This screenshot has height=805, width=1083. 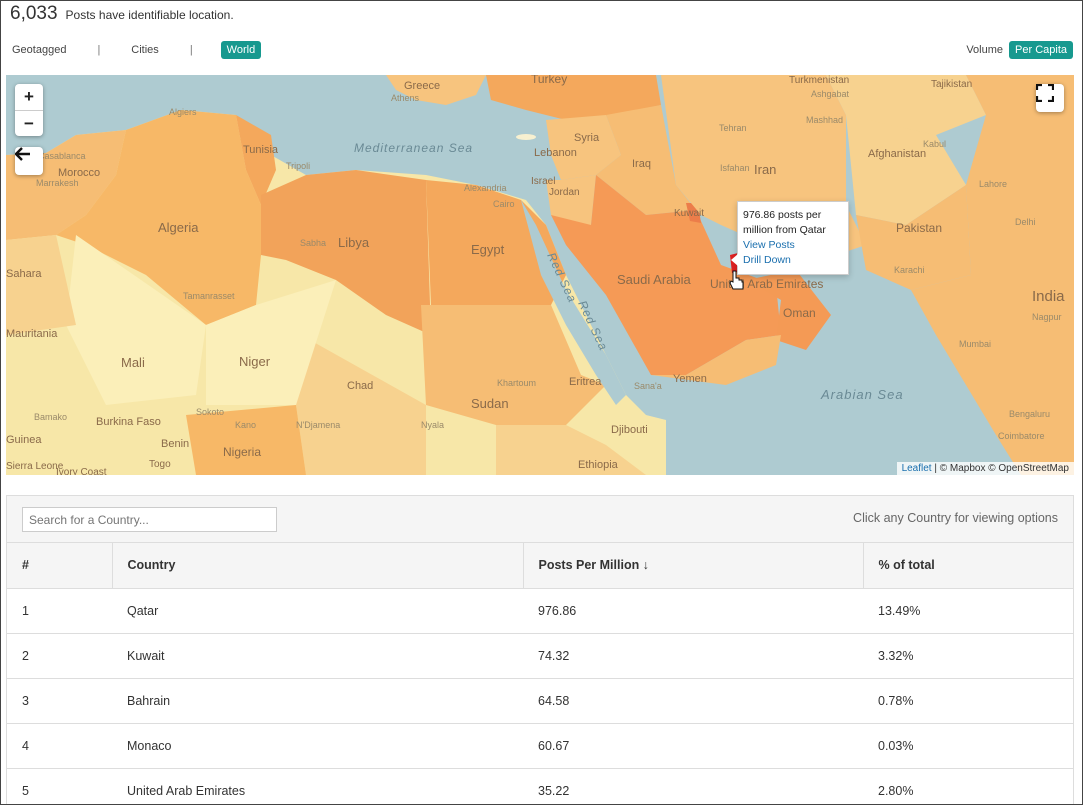 I want to click on map-label: Burkina Faso, so click(x=128, y=422).